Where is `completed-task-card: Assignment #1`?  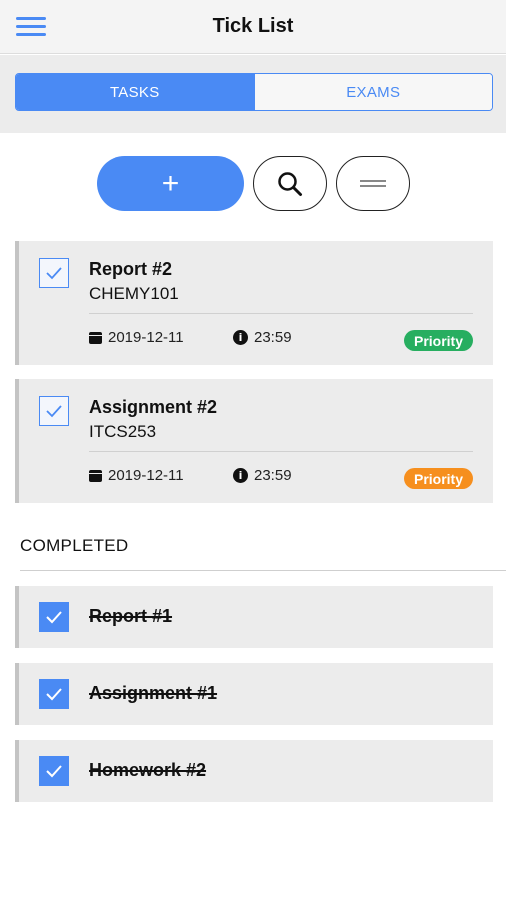
completed-task-card: Assignment #1 is located at coordinates (254, 694).